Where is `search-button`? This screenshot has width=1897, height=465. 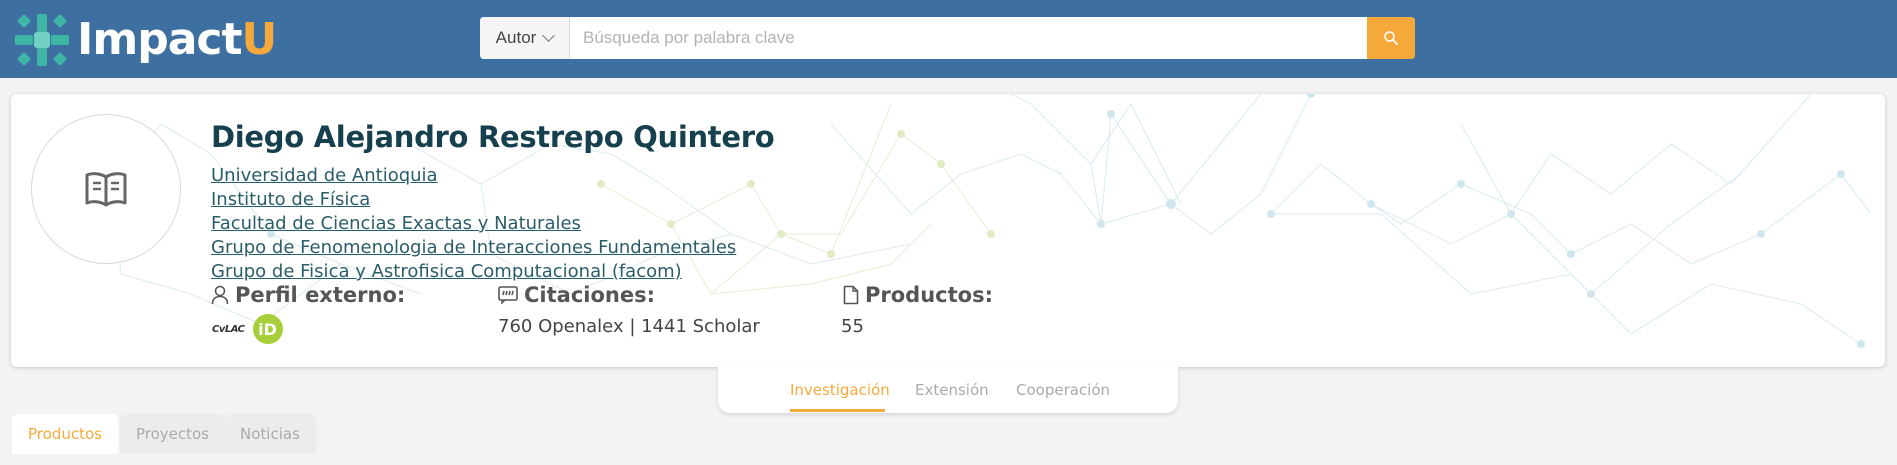 search-button is located at coordinates (1391, 38).